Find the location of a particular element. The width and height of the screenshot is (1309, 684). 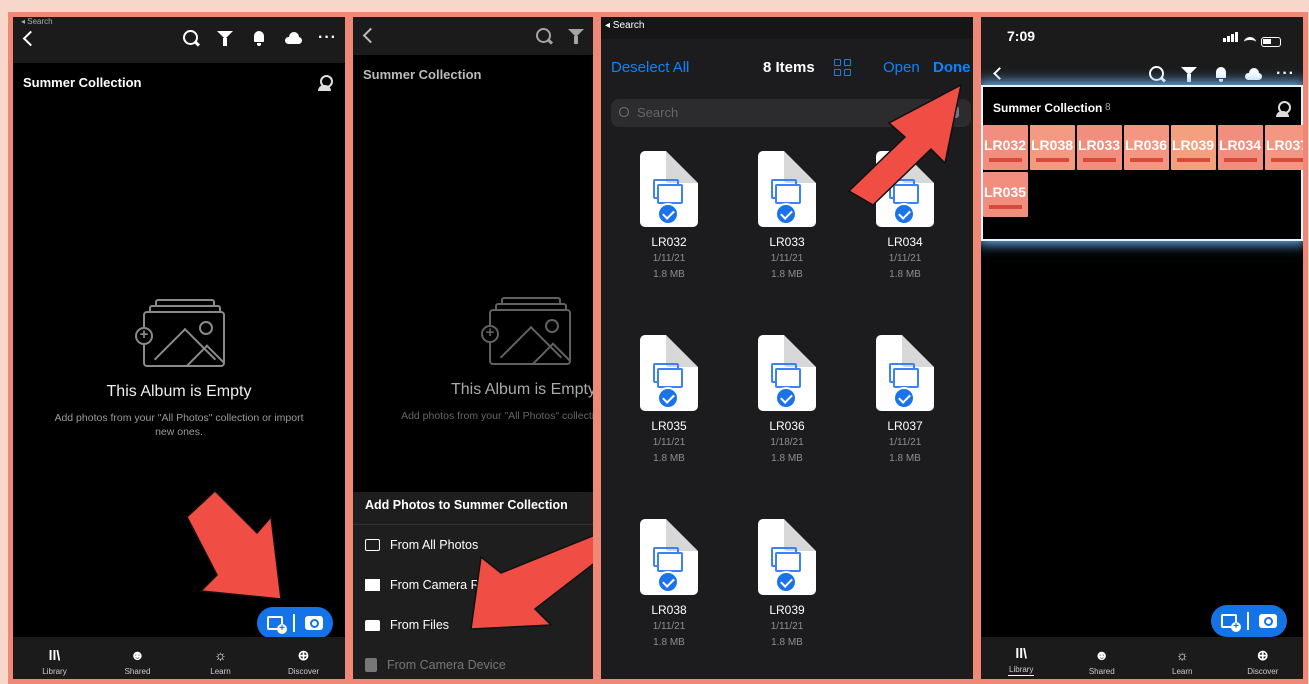

divider is located at coordinates (473, 524).